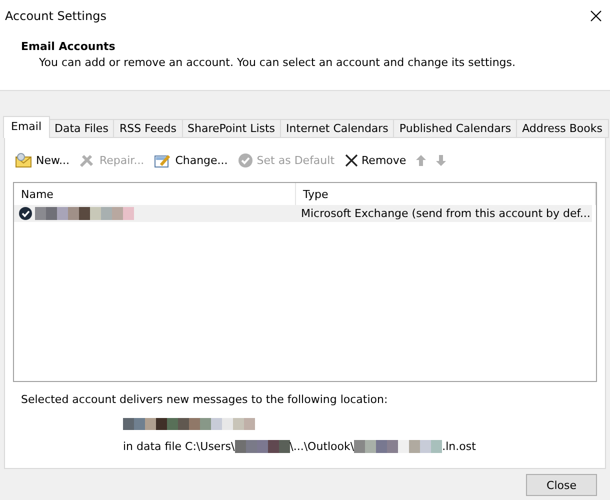  I want to click on envelope-icon, so click(23, 160).